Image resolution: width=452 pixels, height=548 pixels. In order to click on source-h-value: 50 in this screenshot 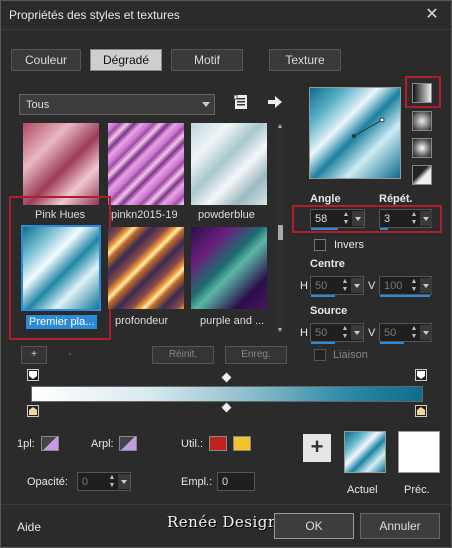, I will do `click(321, 333)`.